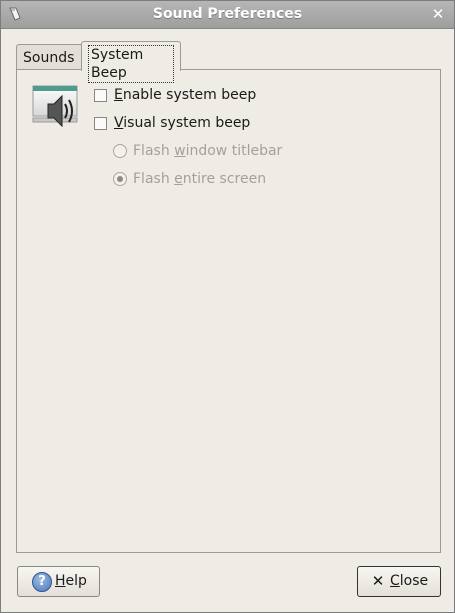 The width and height of the screenshot is (455, 613). I want to click on window-close-icon: ✕, so click(438, 14).